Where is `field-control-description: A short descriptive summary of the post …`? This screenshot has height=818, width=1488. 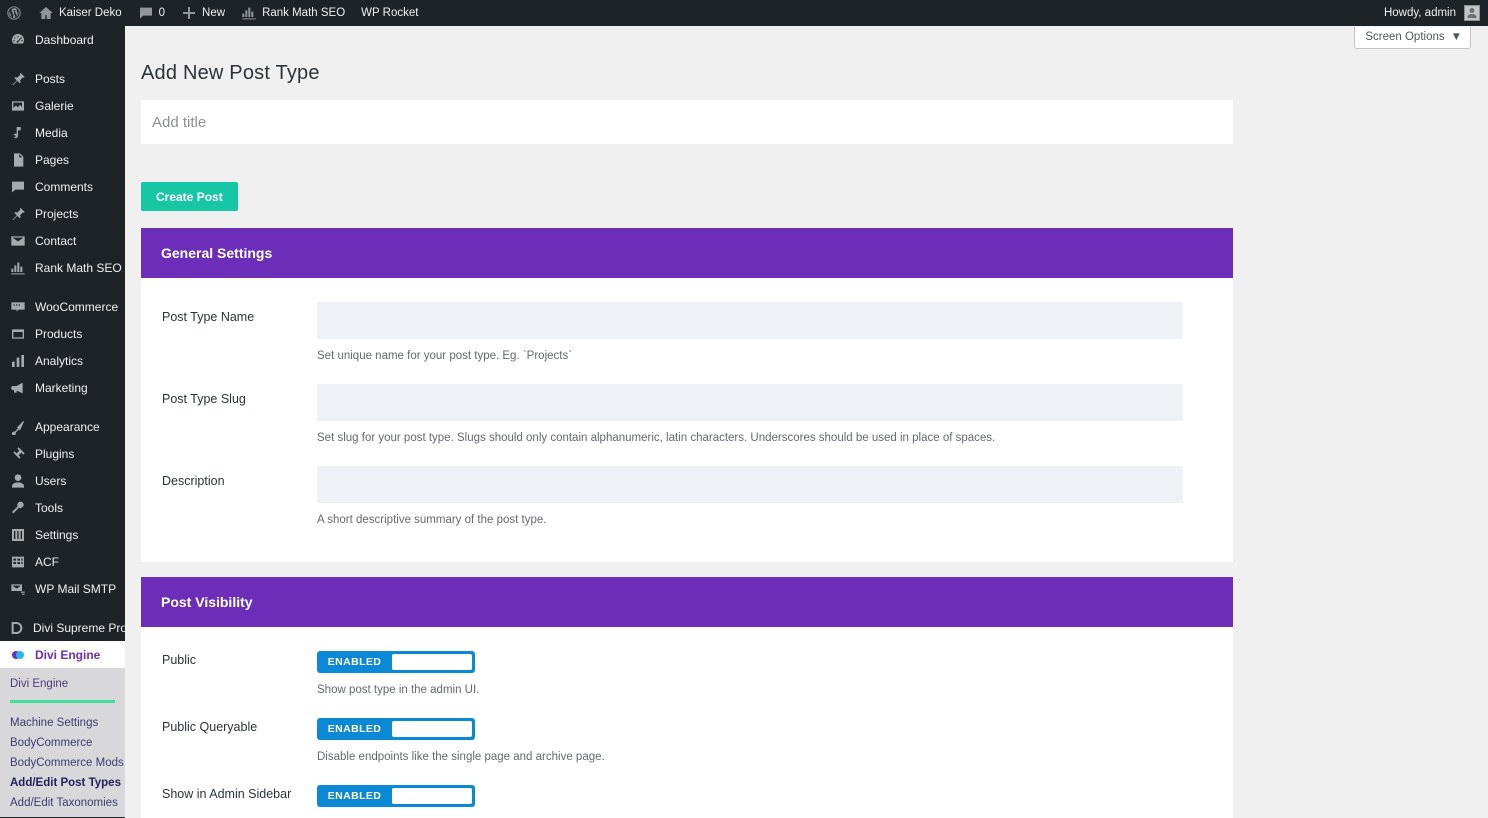 field-control-description: A short descriptive summary of the post … is located at coordinates (775, 505).